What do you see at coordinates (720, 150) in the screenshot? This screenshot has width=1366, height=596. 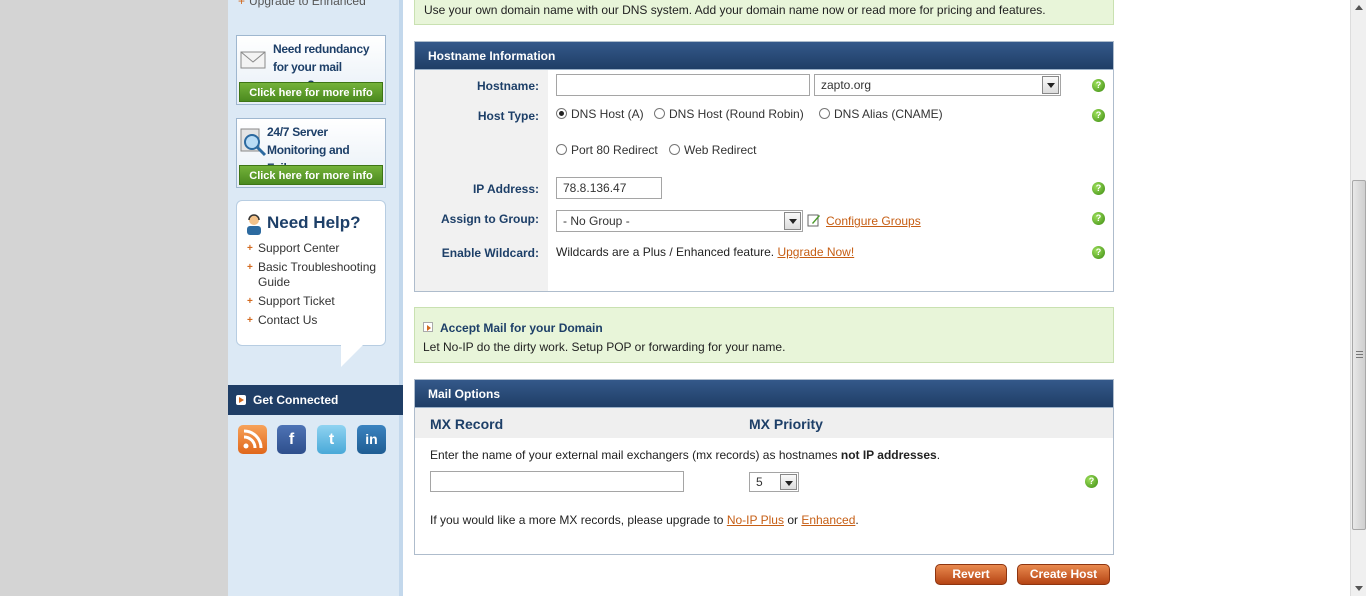 I see `radio-label: Web Redirect` at bounding box center [720, 150].